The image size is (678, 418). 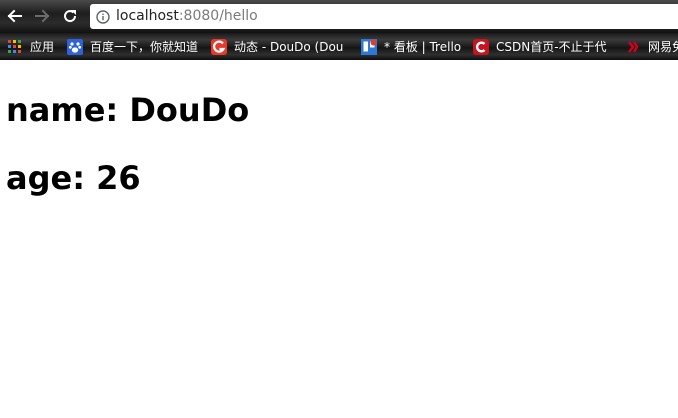 I want to click on trello-icon, so click(x=369, y=46).